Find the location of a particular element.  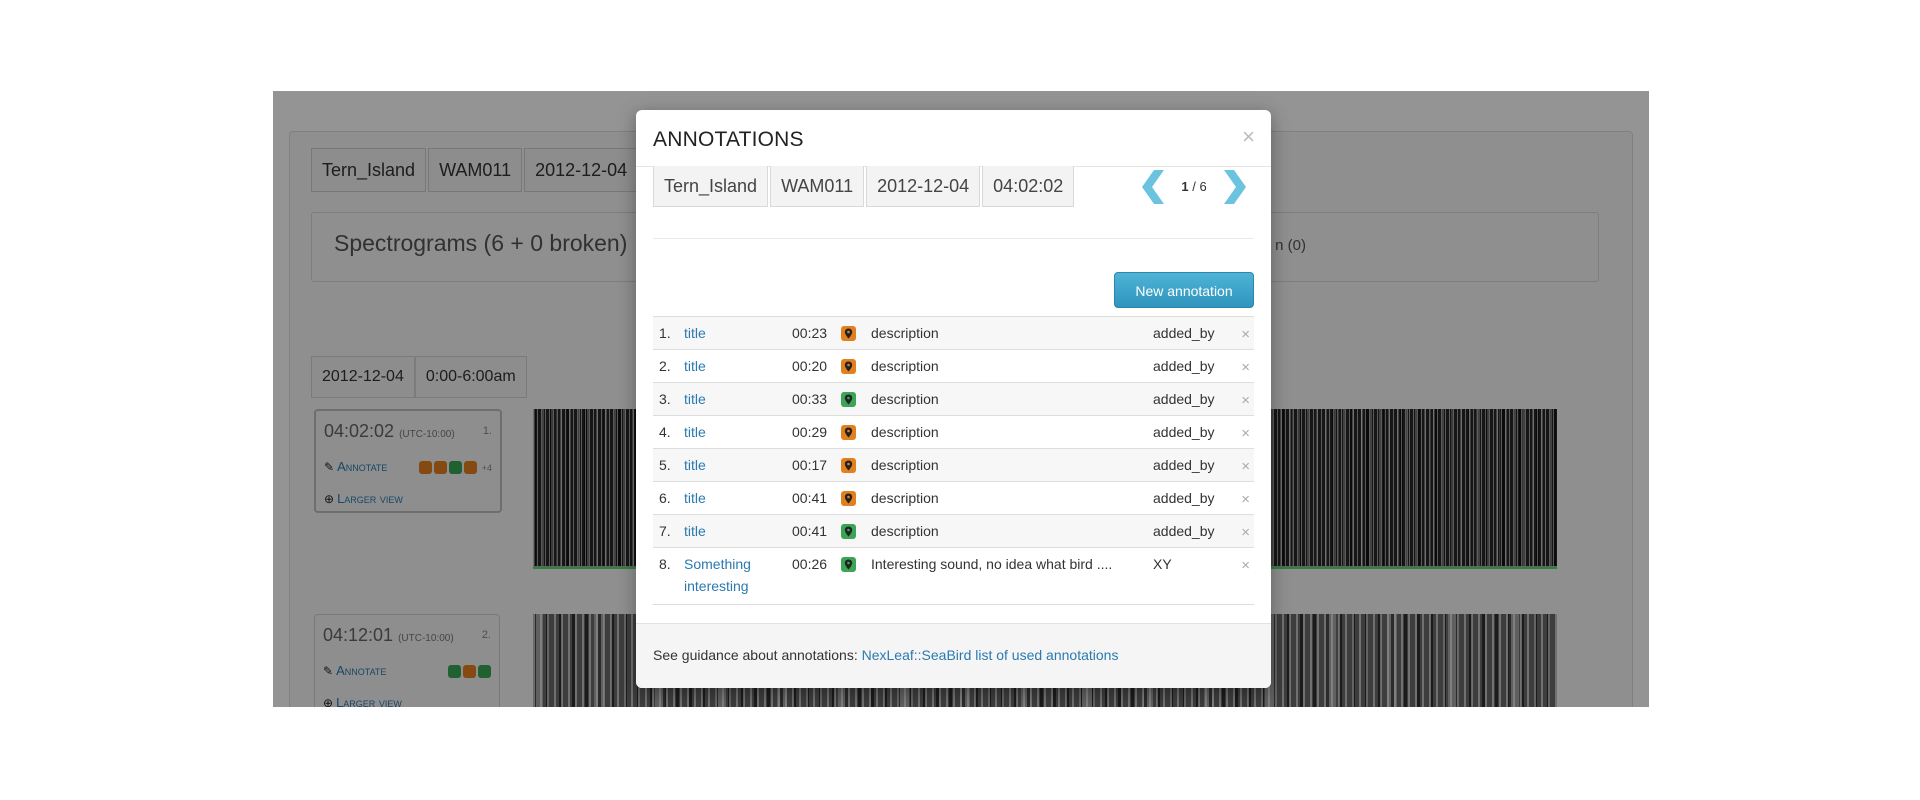

row-number: 2. is located at coordinates (665, 366).